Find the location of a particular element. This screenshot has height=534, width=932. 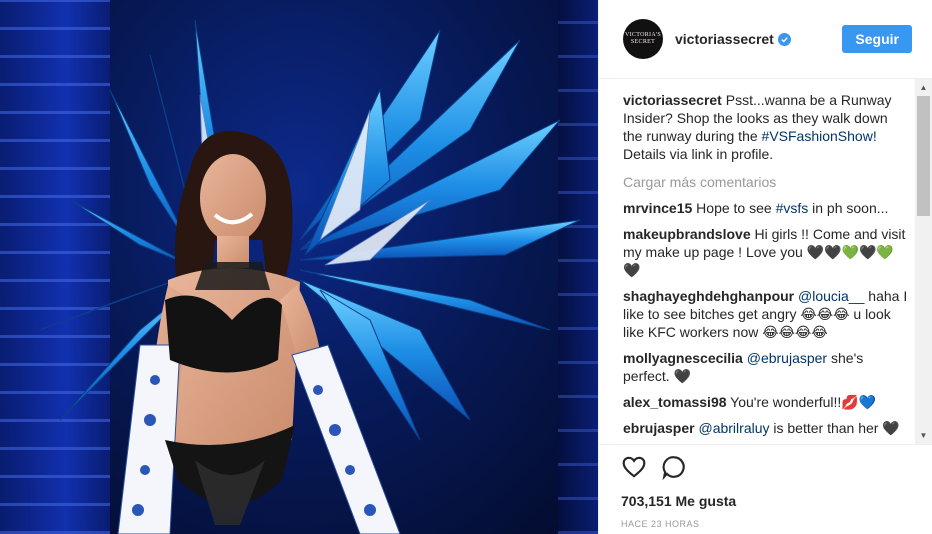

comment-link: @loucia__ is located at coordinates (831, 296).